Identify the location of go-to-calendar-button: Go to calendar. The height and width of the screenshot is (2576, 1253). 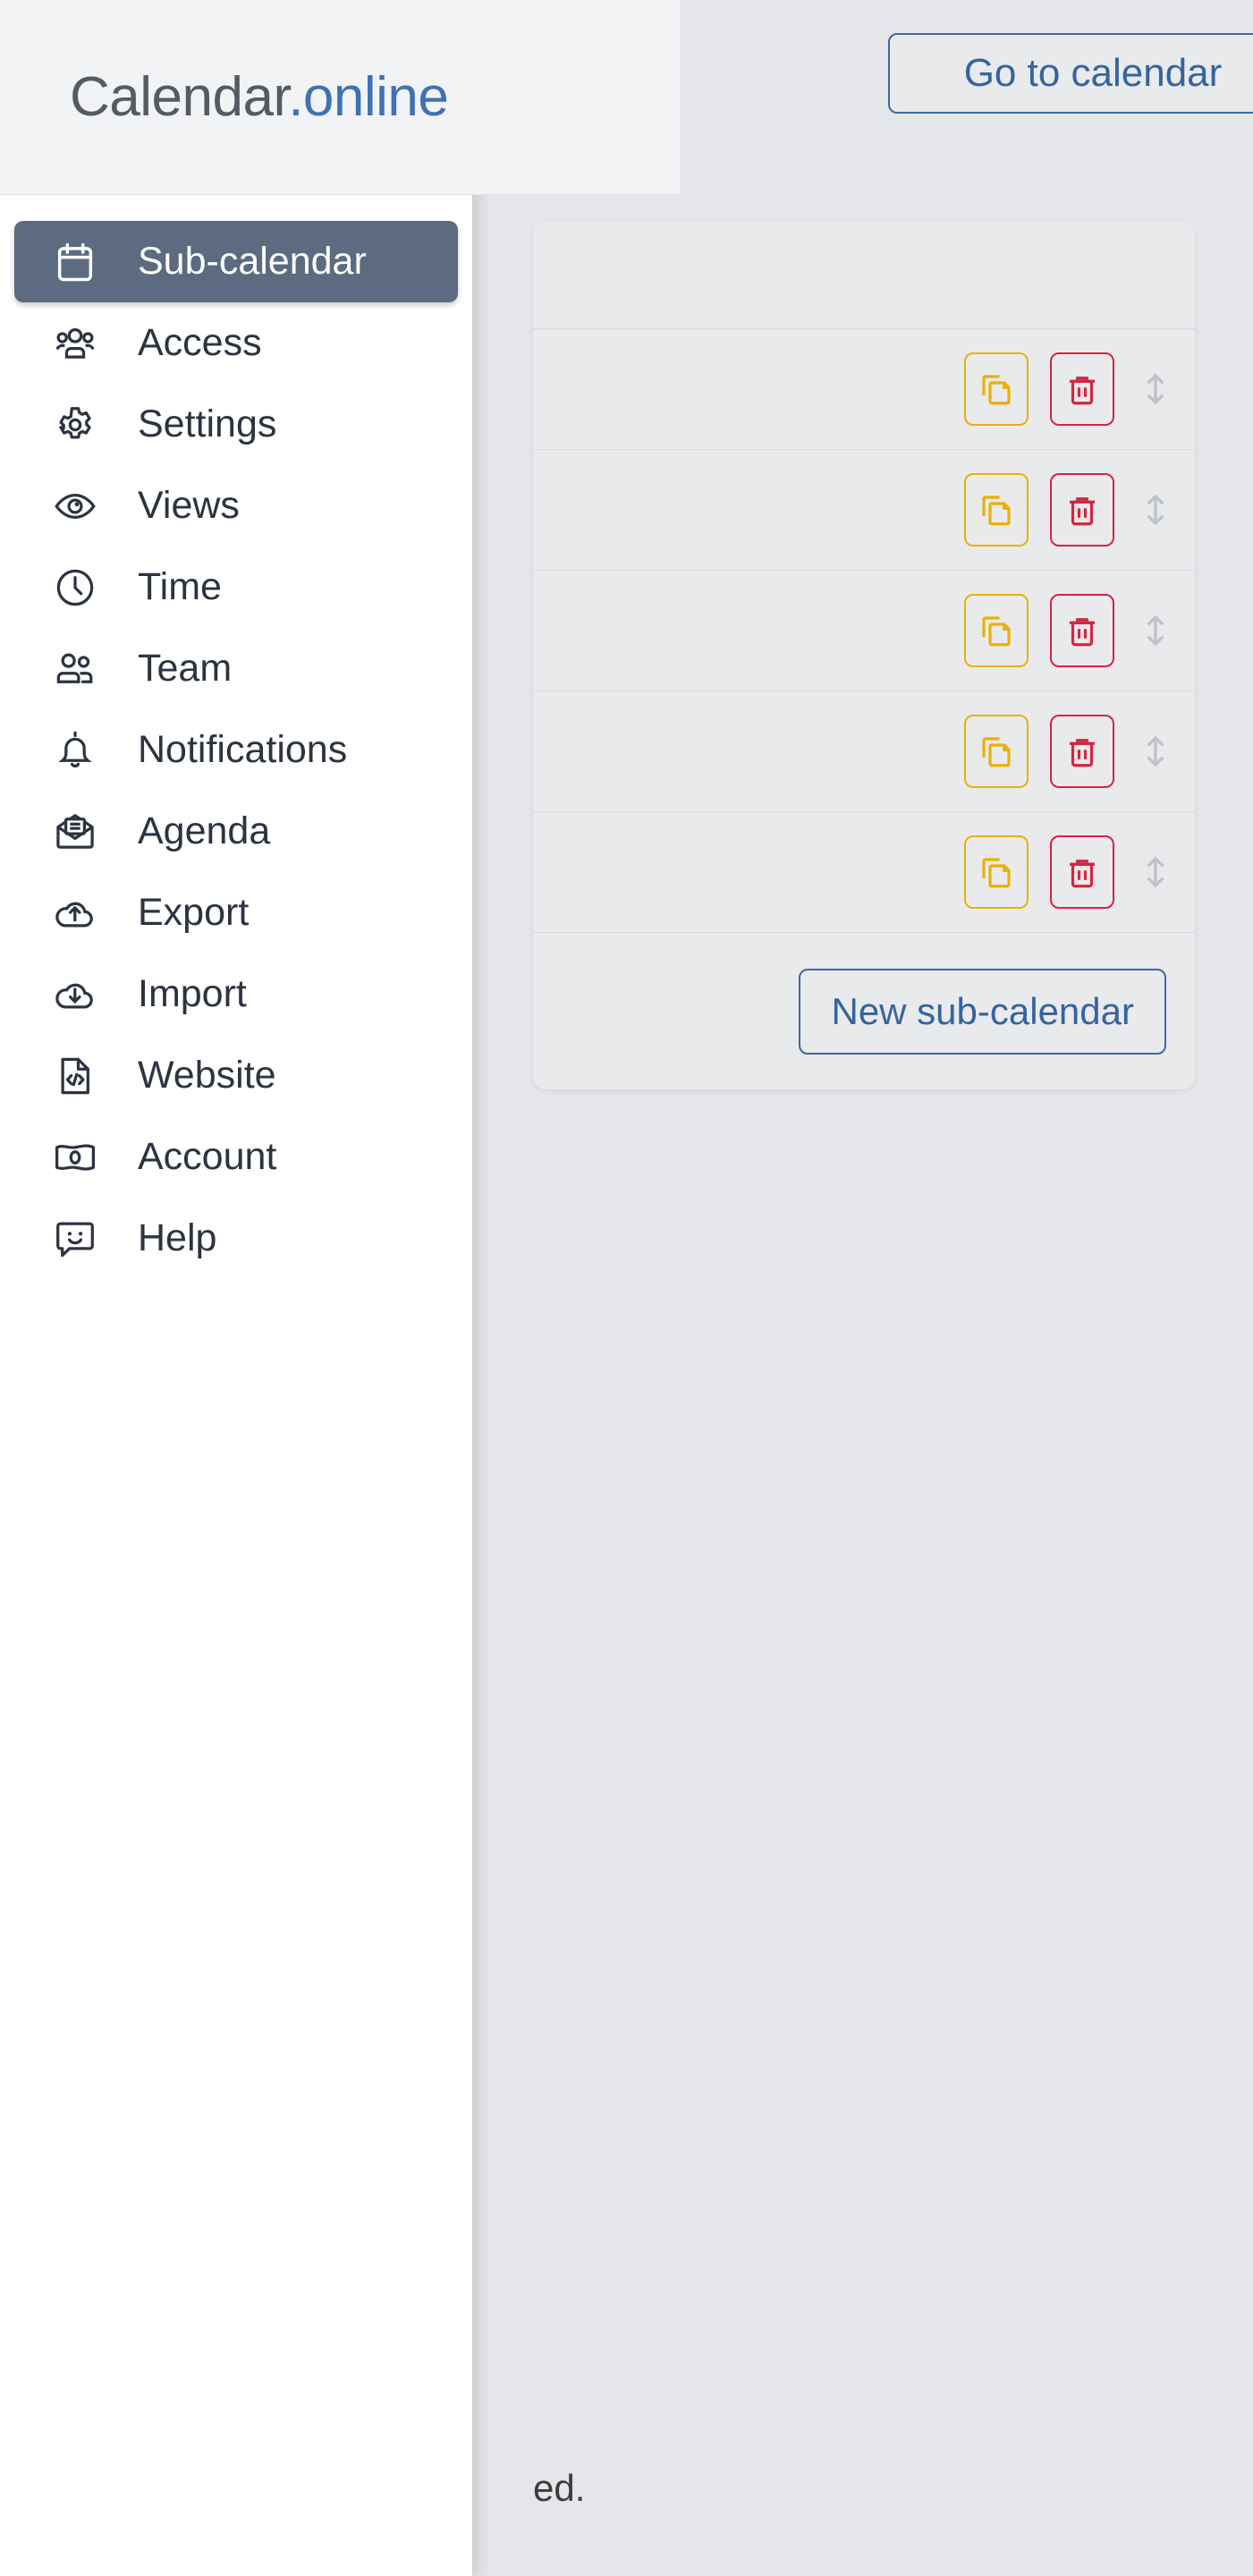
(1070, 73).